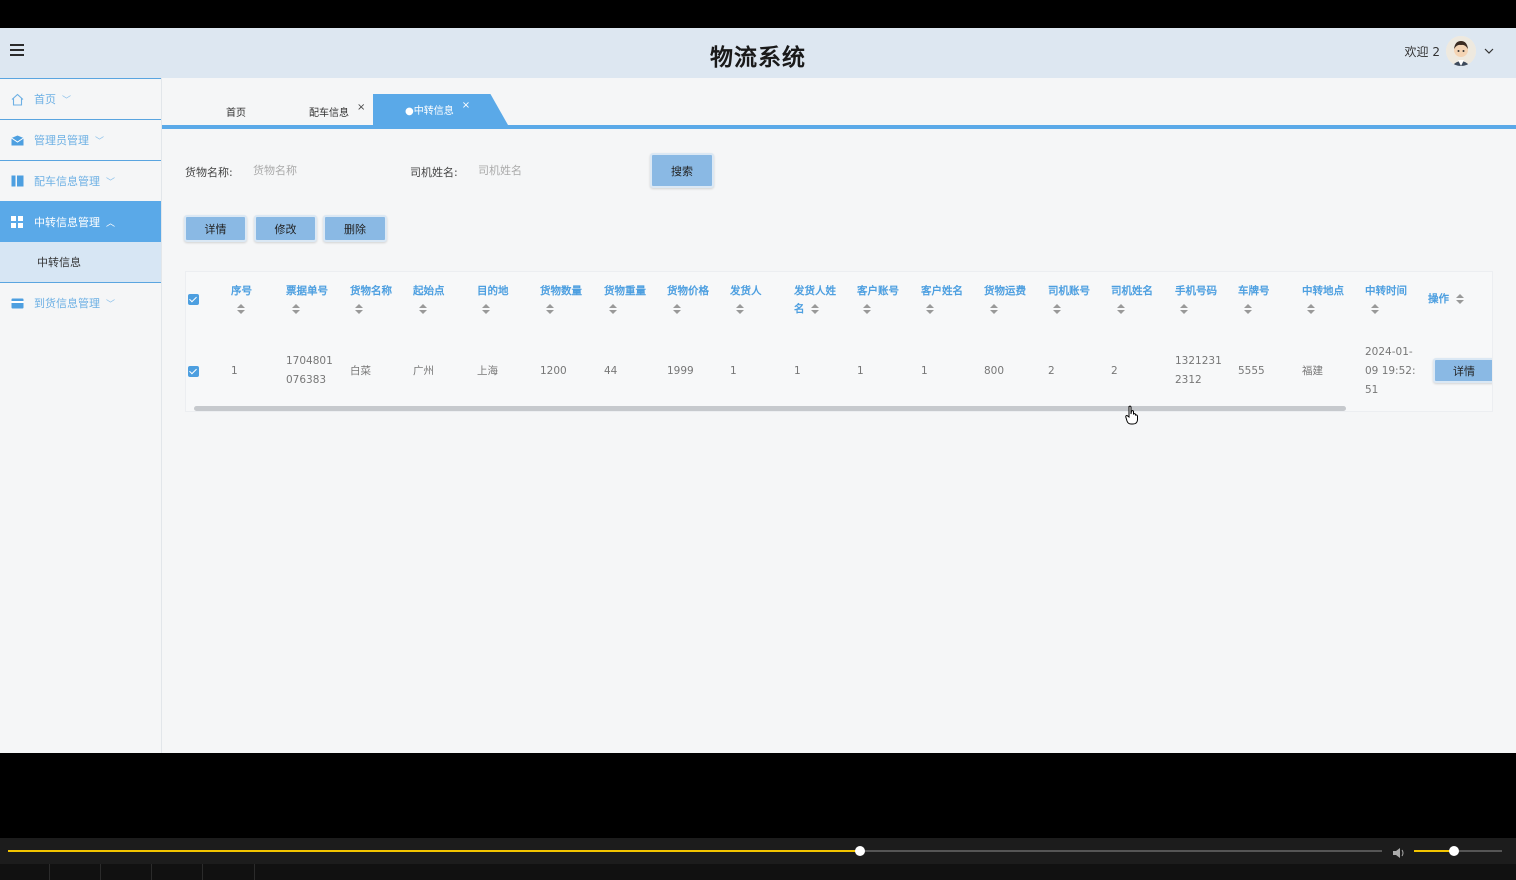 This screenshot has height=880, width=1516. I want to click on column-header: 货物名称, so click(371, 291).